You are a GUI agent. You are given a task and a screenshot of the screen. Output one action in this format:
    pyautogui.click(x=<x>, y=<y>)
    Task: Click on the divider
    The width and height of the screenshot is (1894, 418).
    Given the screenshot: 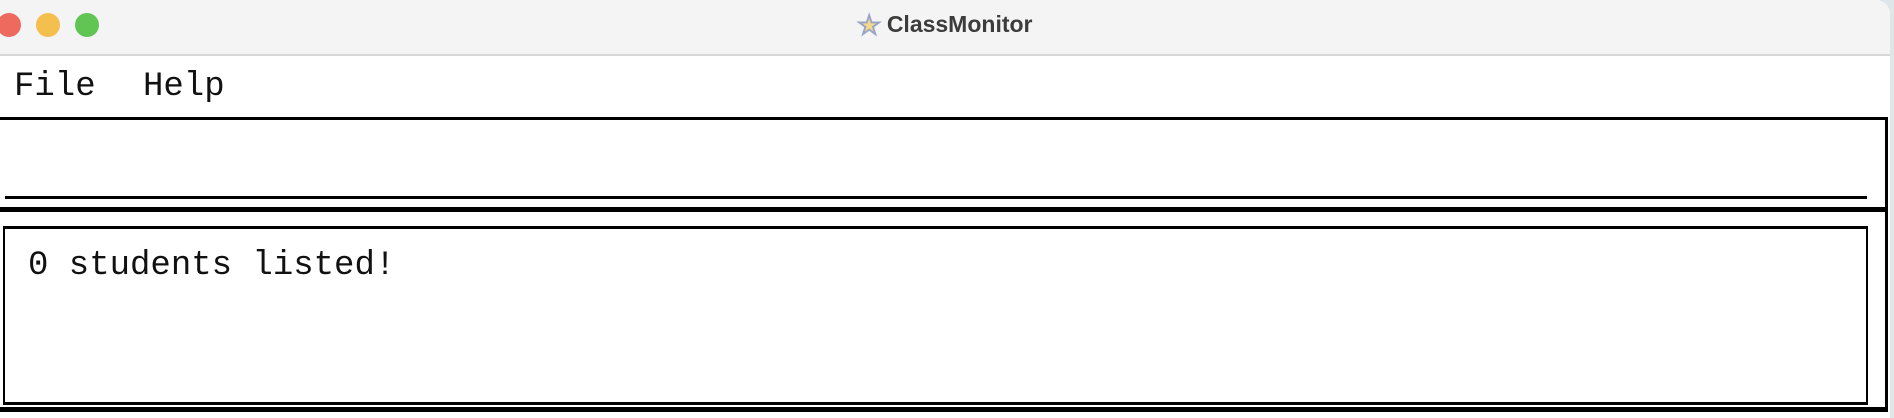 What is the action you would take?
    pyautogui.click(x=944, y=409)
    